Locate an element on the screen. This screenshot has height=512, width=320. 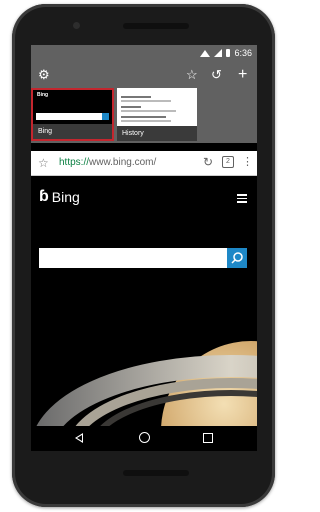
tab-thumbnails: Bing Bing History is located at coordinates (144, 115).